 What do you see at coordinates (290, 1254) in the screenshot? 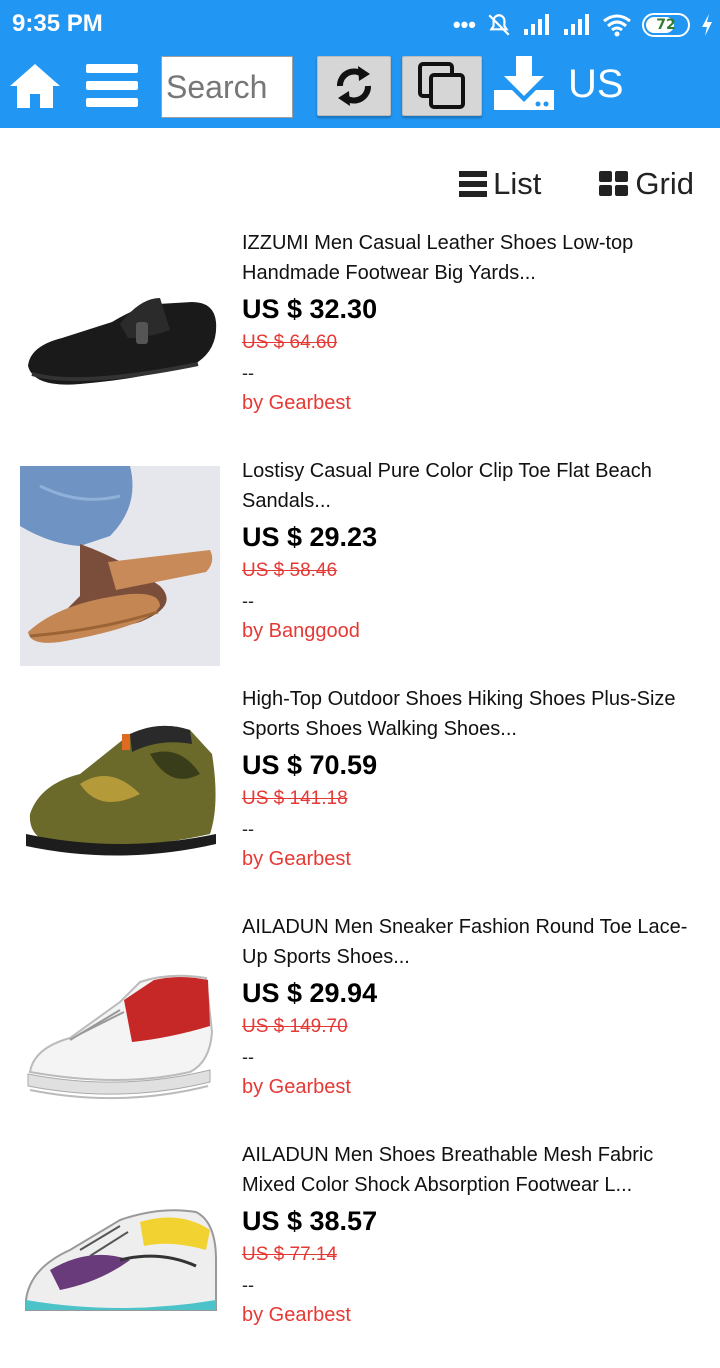
I see `product-original-price: US $ 77.14` at bounding box center [290, 1254].